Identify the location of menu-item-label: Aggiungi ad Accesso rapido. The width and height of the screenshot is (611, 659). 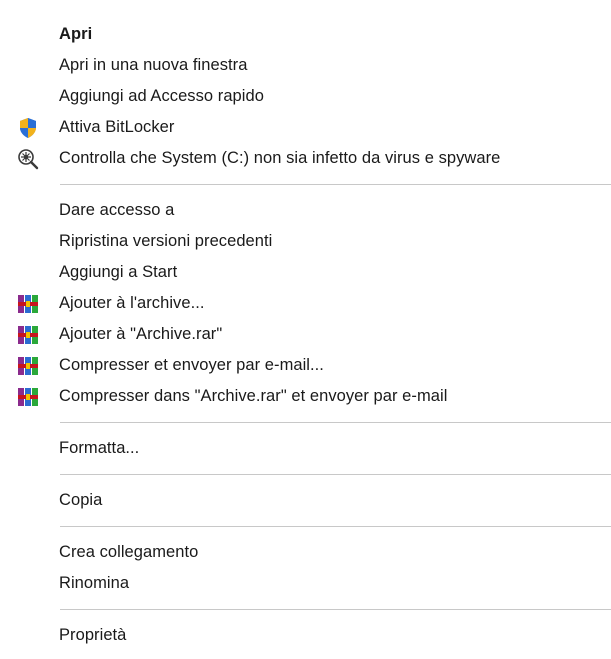
(161, 96).